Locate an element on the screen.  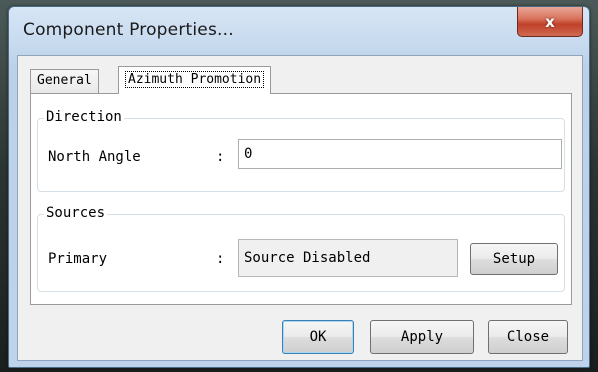
tab-general: General is located at coordinates (64, 81).